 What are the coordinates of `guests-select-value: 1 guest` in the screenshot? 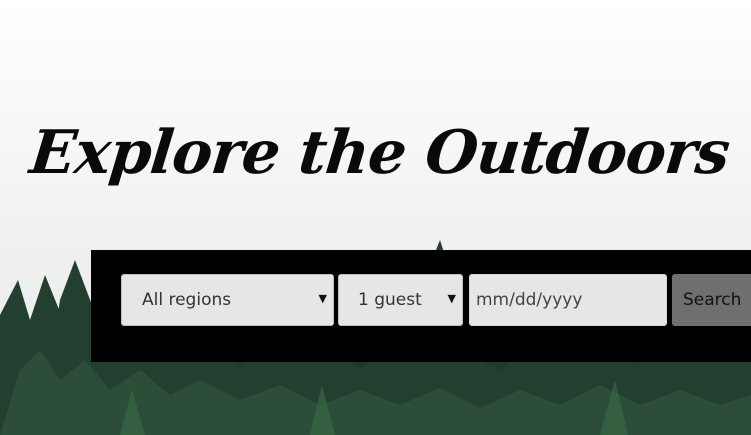 It's located at (390, 300).